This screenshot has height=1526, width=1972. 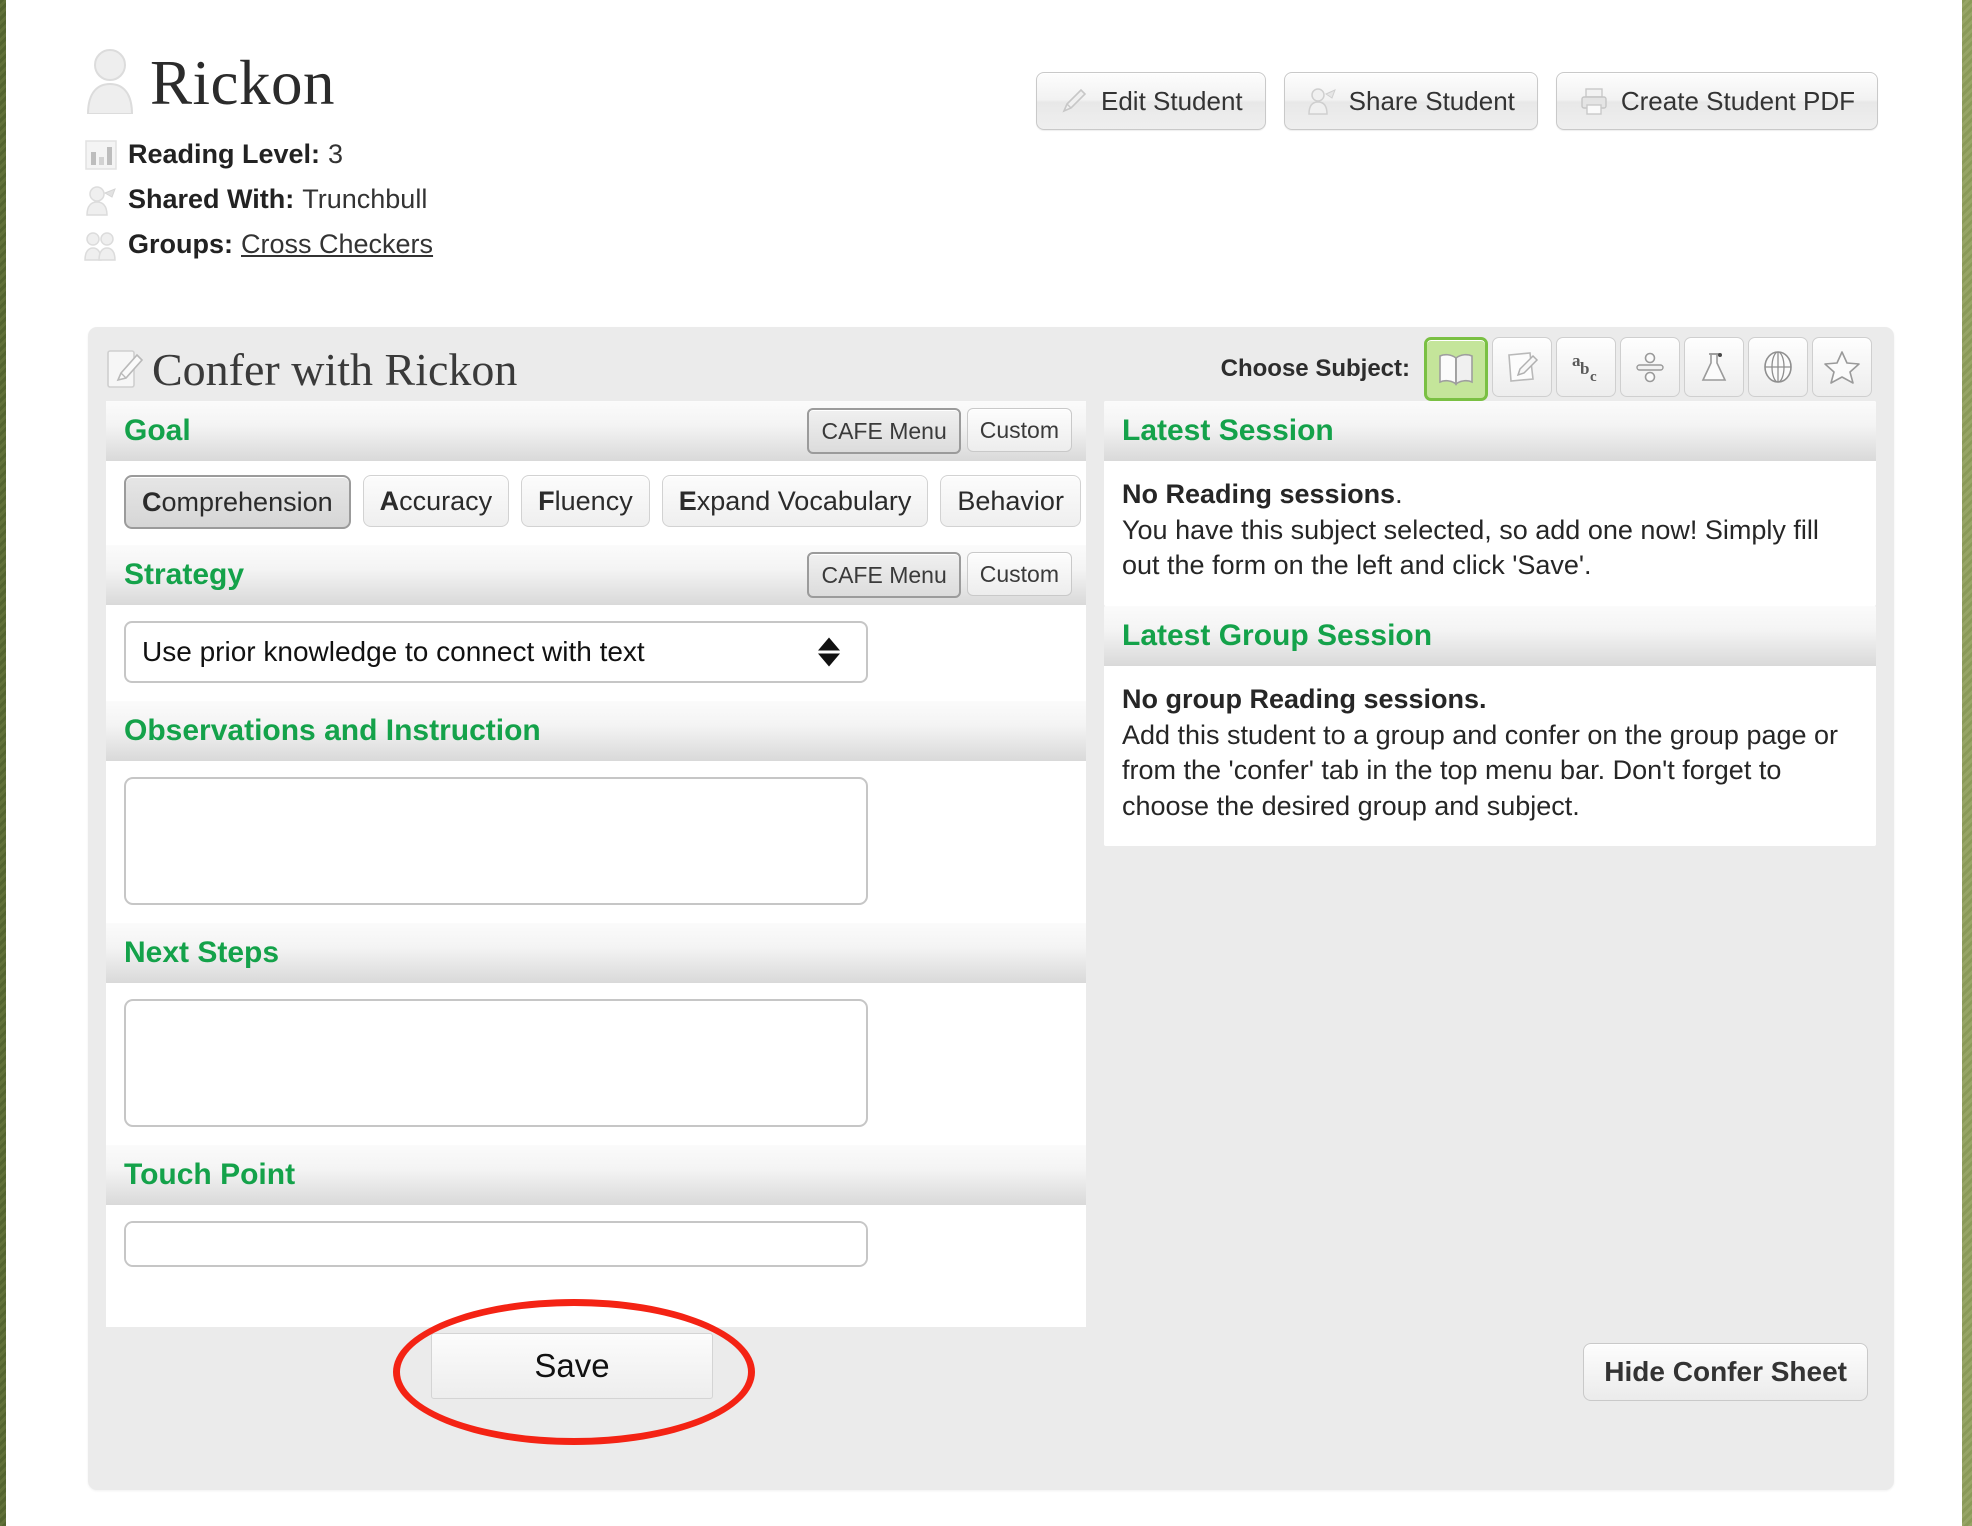 I want to click on share-student-button: Share Student, so click(x=1410, y=101).